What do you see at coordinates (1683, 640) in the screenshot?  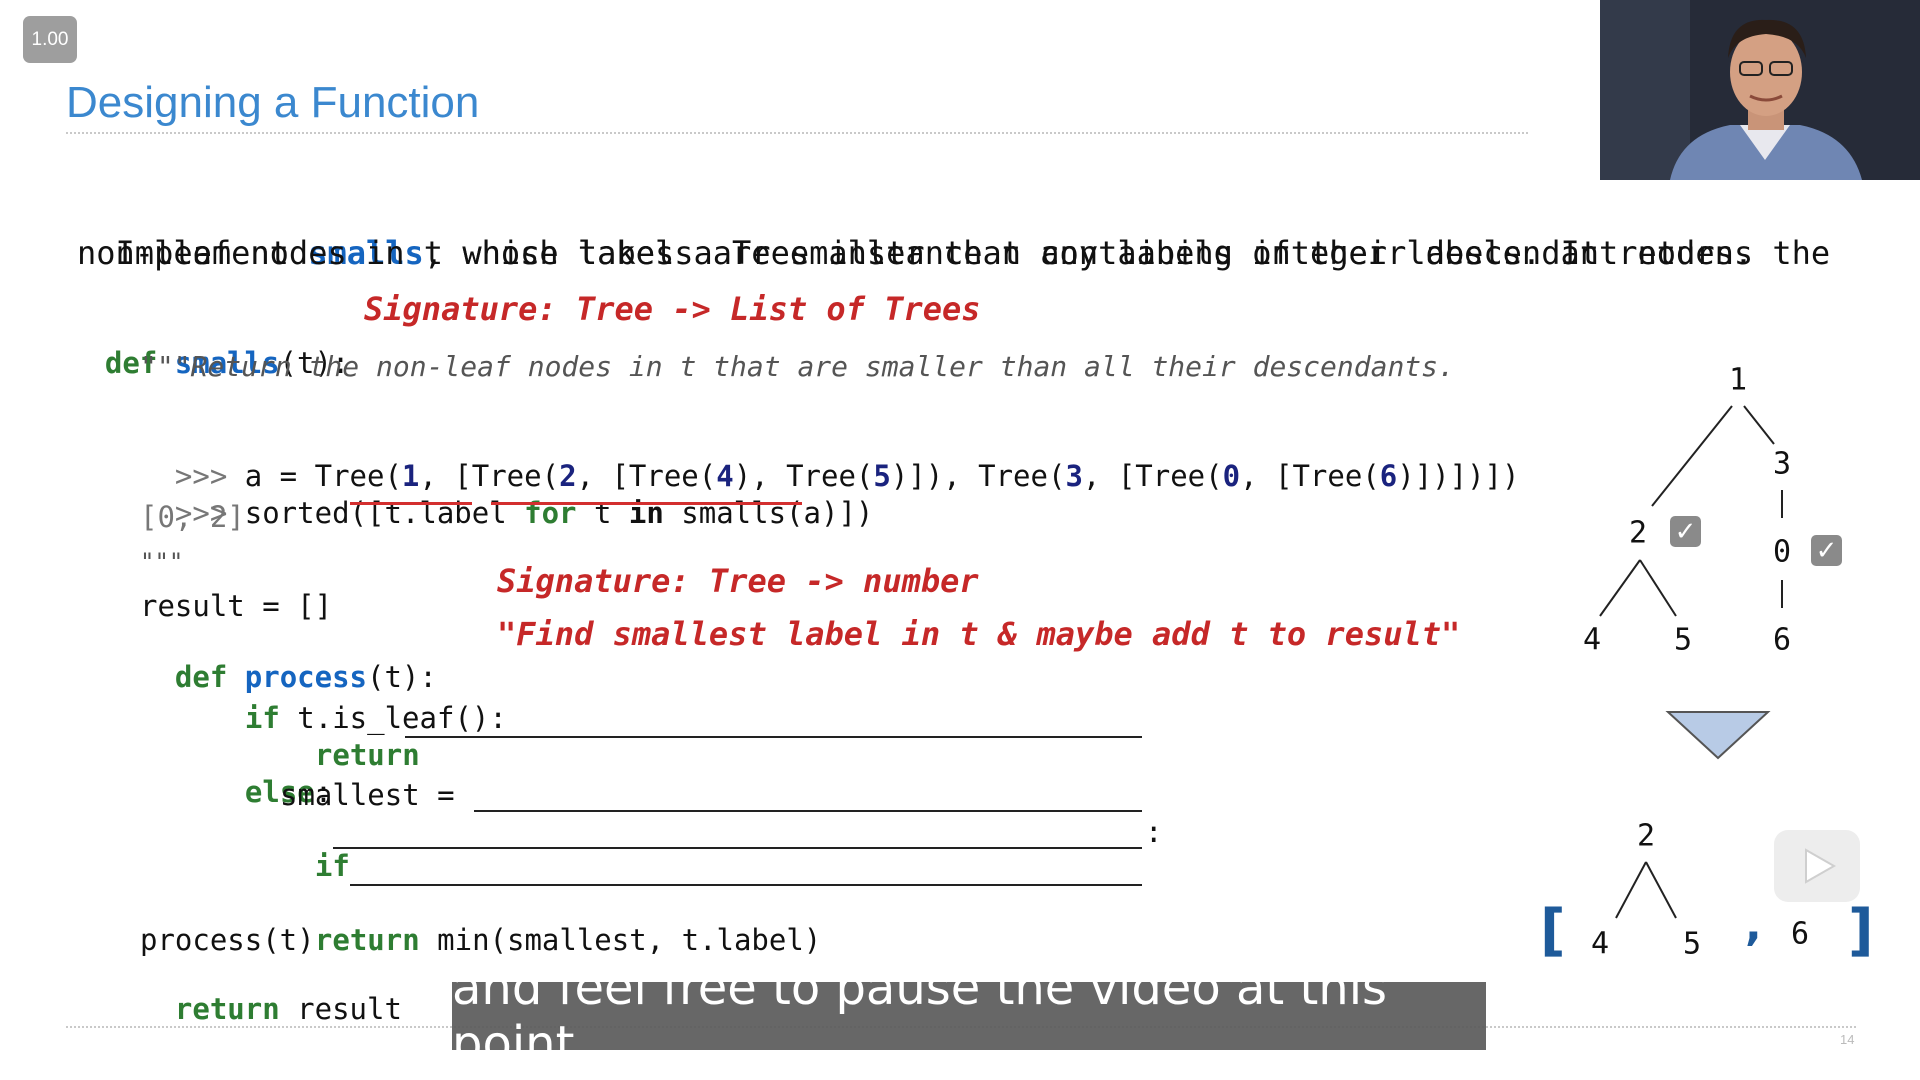 I see `tree-node-5: 5` at bounding box center [1683, 640].